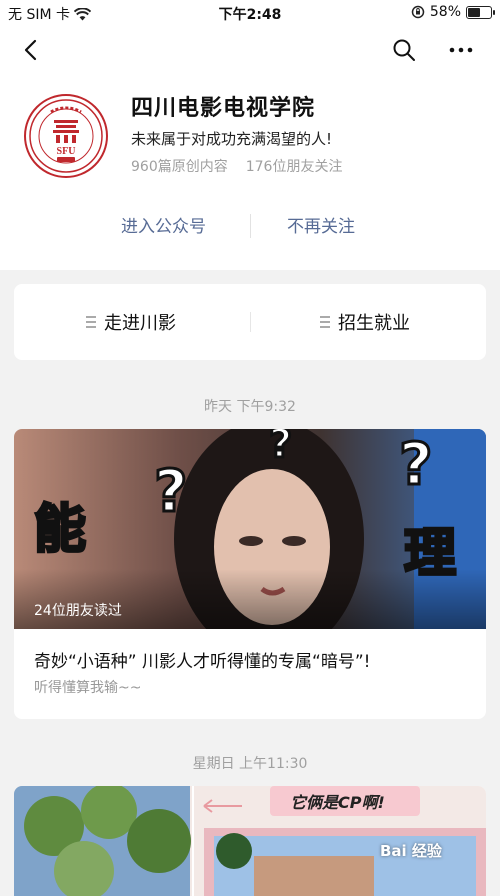 The width and height of the screenshot is (500, 896). I want to click on original-content-count: 960篇原创内容, so click(179, 167).